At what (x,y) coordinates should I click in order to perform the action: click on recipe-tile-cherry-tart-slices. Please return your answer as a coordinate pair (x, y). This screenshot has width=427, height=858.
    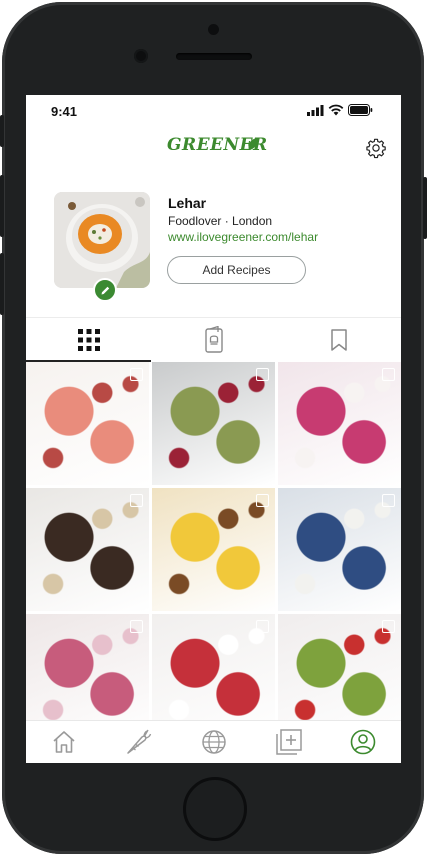
    Looking at the image, I should click on (87, 423).